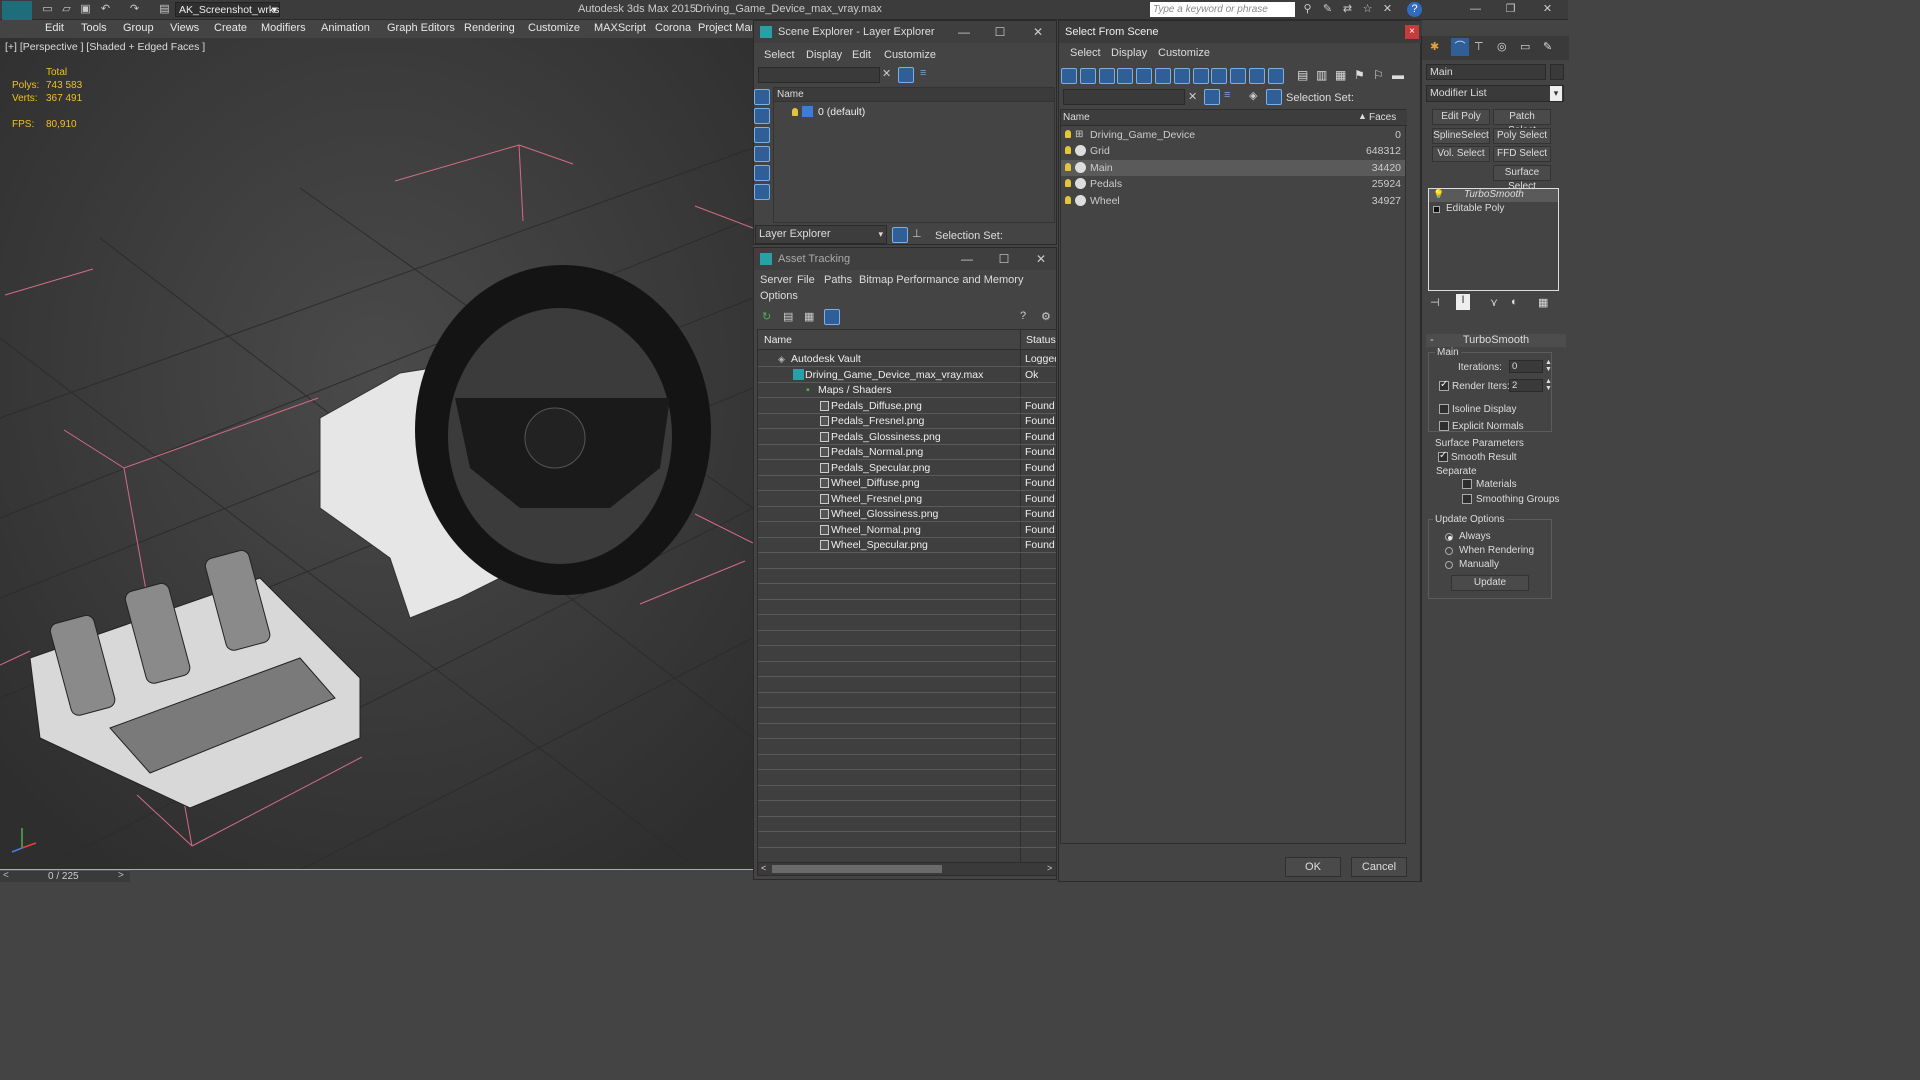 This screenshot has width=1920, height=1080. I want to click on display-filter-icon: ⚑, so click(1359, 75).